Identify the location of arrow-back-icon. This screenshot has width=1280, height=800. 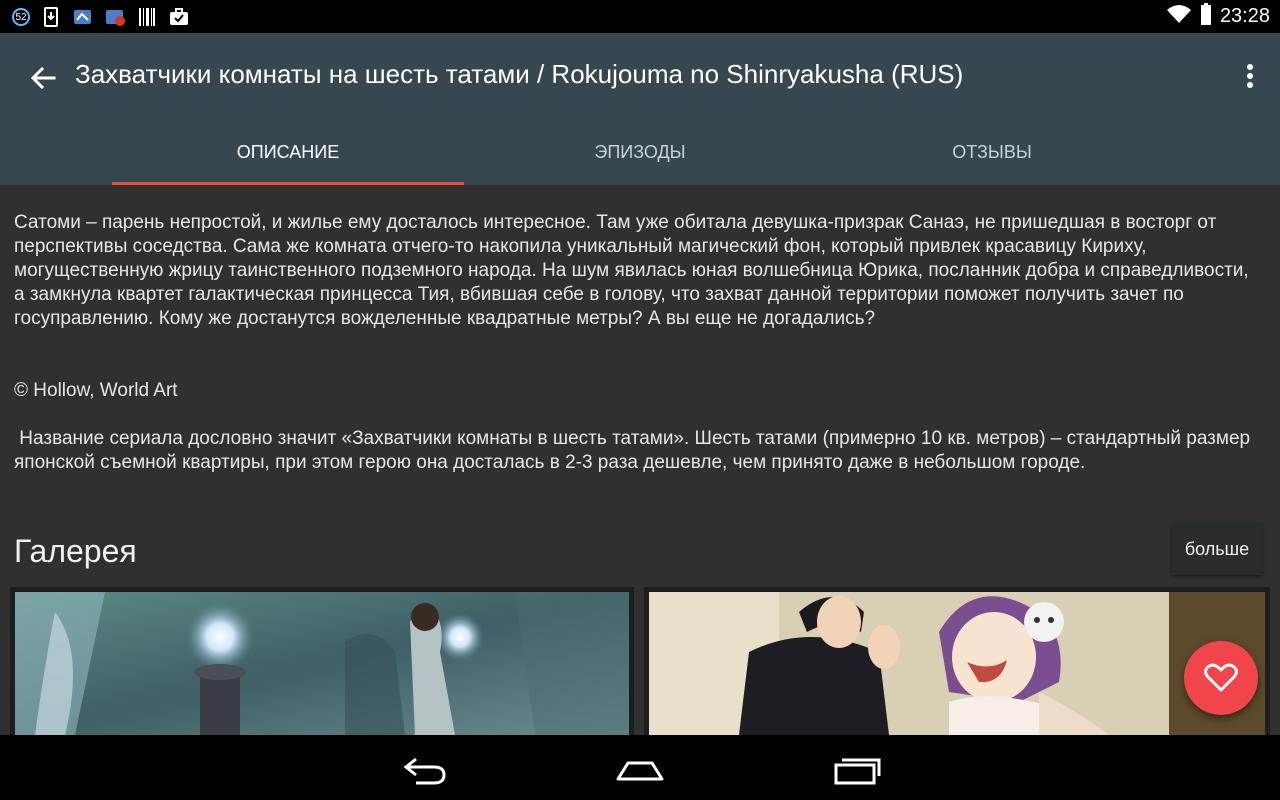
(43, 78).